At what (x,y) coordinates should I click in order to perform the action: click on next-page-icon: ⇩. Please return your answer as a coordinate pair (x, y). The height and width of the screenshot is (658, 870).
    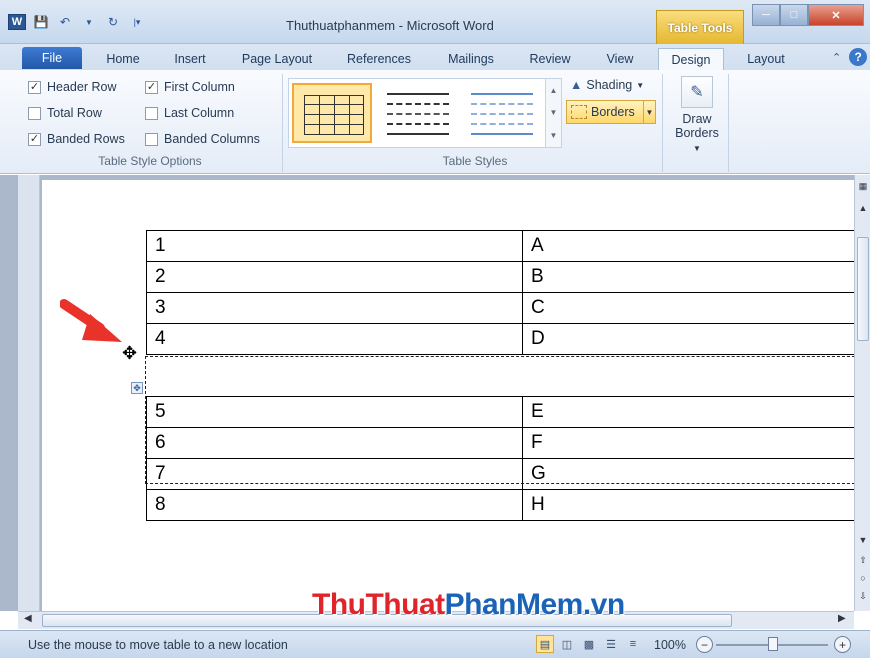
    Looking at the image, I should click on (862, 596).